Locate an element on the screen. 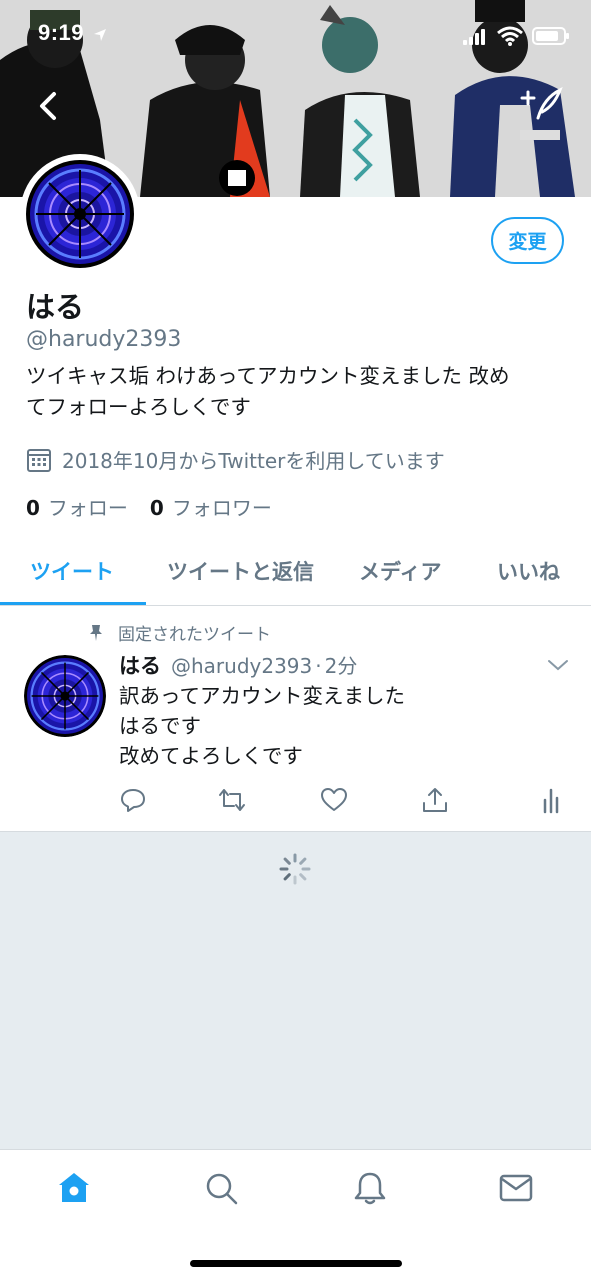 Image resolution: width=591 pixels, height=1280 pixels. retweet-button is located at coordinates (235, 803).